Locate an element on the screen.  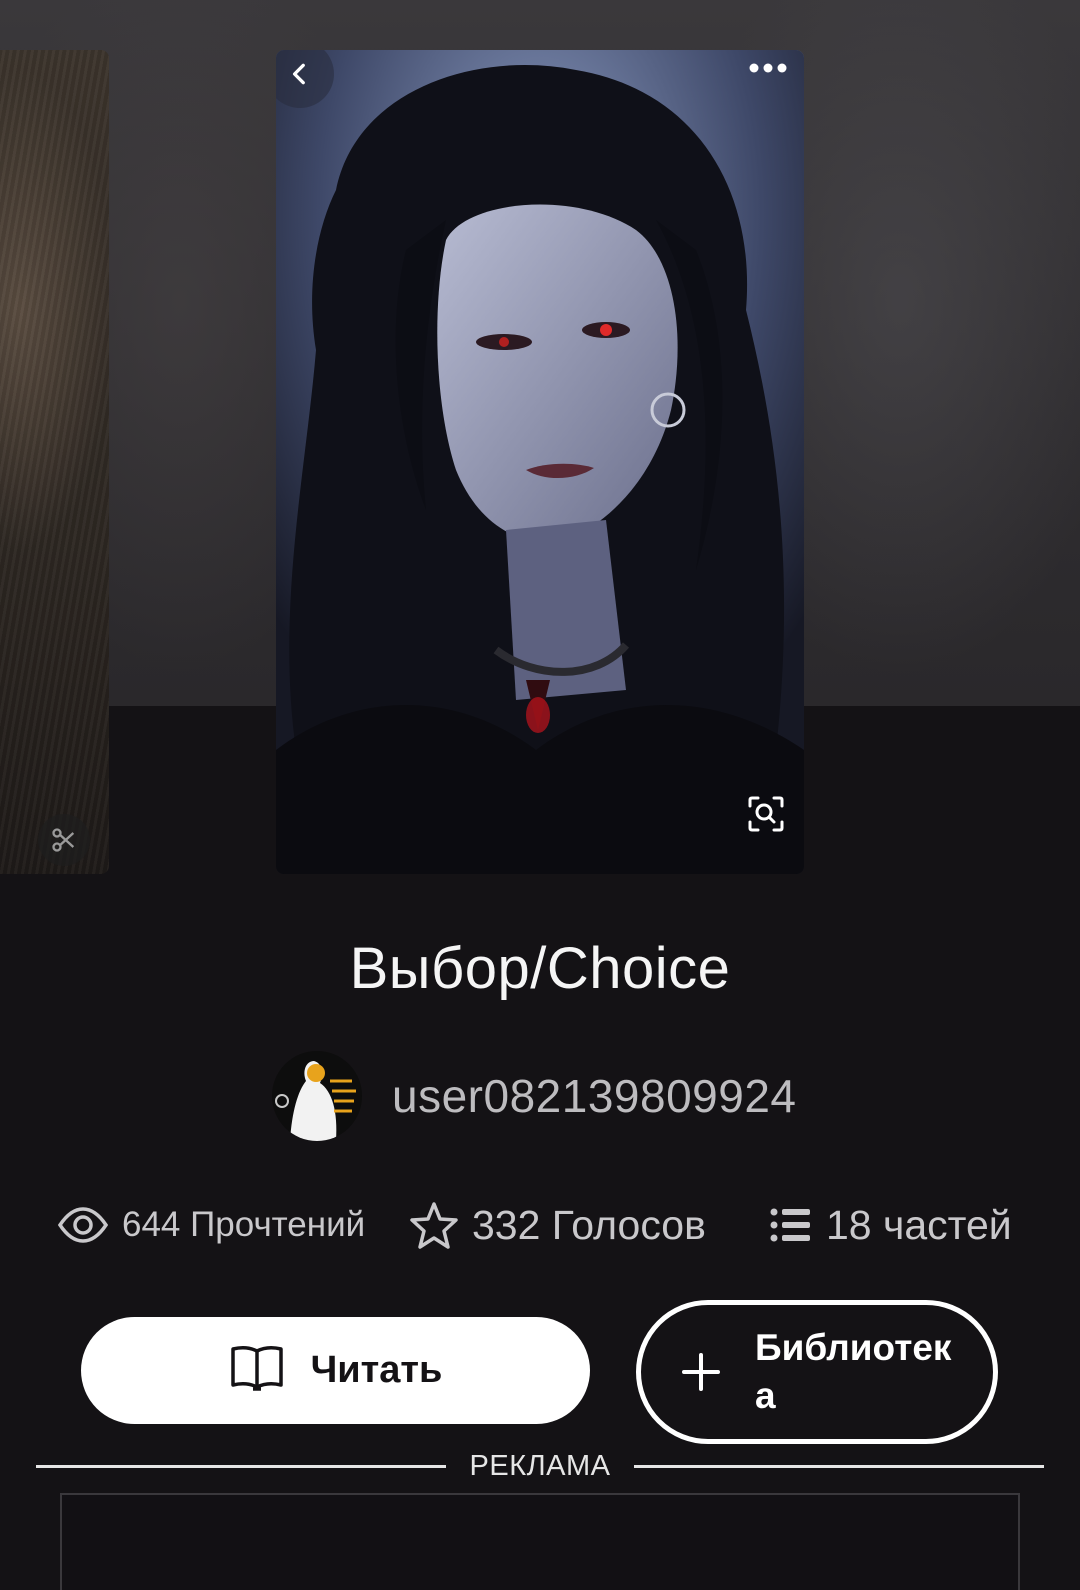
reads-stat: 644 Прочтений is located at coordinates (211, 1225).